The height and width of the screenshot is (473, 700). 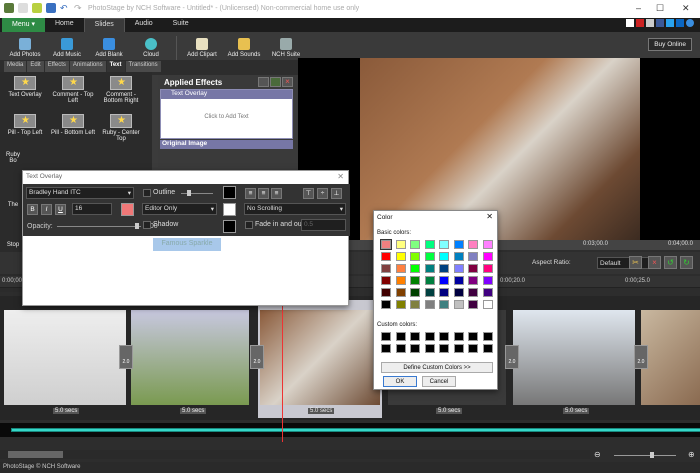 What do you see at coordinates (147, 193) in the screenshot?
I see `outline-checkbox` at bounding box center [147, 193].